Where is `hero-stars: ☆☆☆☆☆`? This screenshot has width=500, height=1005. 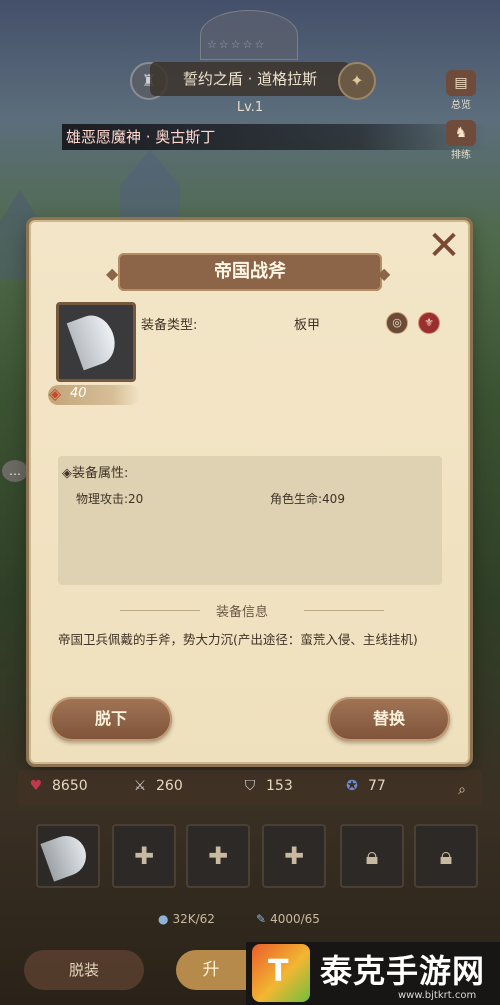
hero-stars: ☆☆☆☆☆ is located at coordinates (237, 44).